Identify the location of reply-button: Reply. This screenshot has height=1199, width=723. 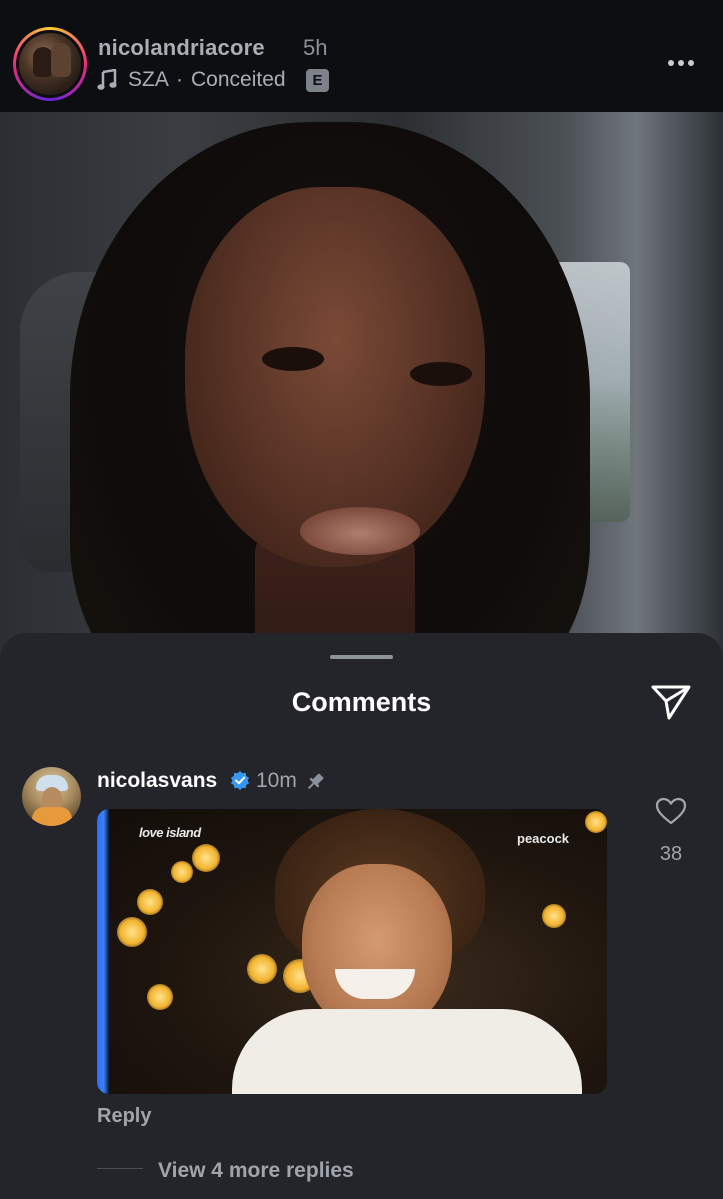
(124, 1116).